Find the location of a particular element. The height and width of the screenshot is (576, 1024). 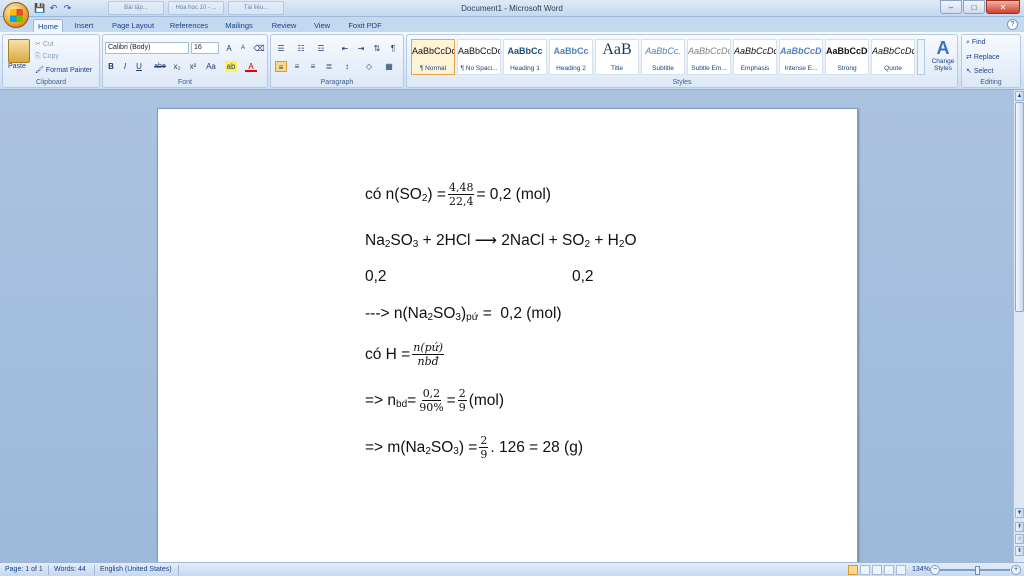

numerator: n(pứ) is located at coordinates (428, 348).